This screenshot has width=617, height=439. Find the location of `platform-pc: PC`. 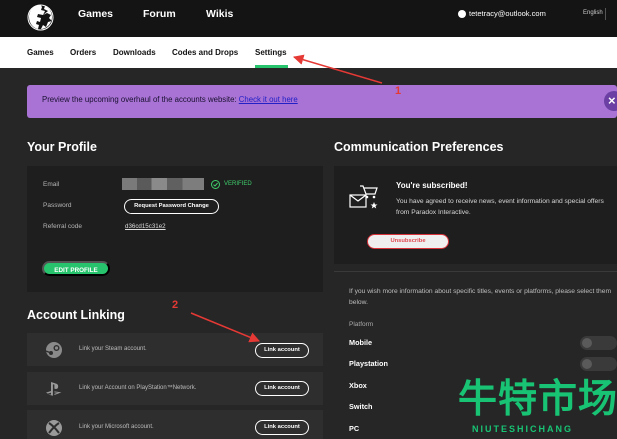

platform-pc: PC is located at coordinates (354, 428).